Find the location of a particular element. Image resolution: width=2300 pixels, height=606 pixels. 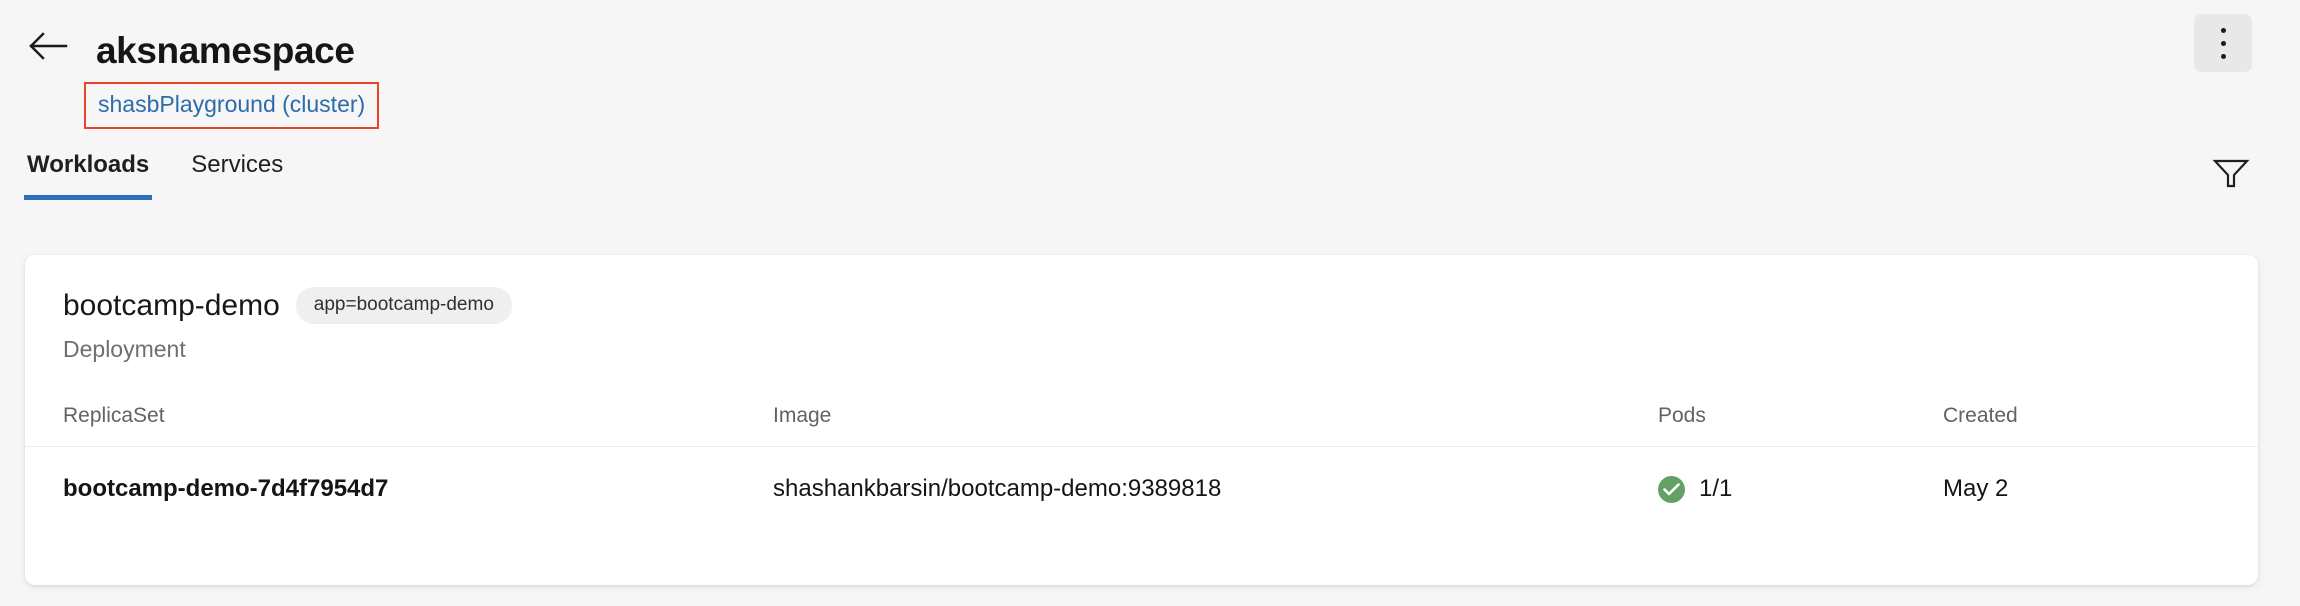

back-arrow-icon is located at coordinates (49, 46).